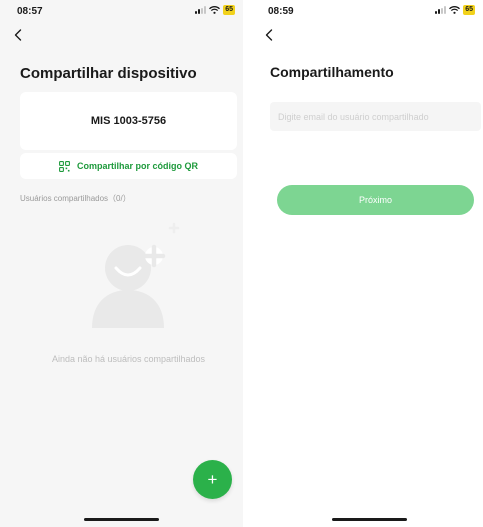 This screenshot has height=527, width=483. Describe the element at coordinates (75, 198) in the screenshot. I see `shared-users-count: Usuários compartilhados（0/）` at that location.